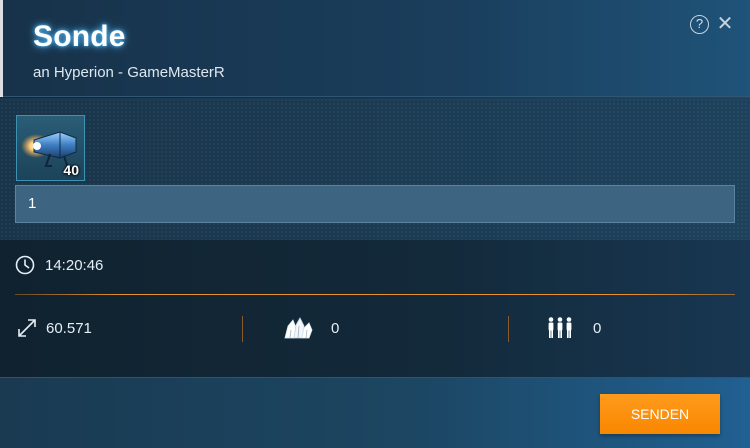  What do you see at coordinates (335, 328) in the screenshot?
I see `resources-value: 0` at bounding box center [335, 328].